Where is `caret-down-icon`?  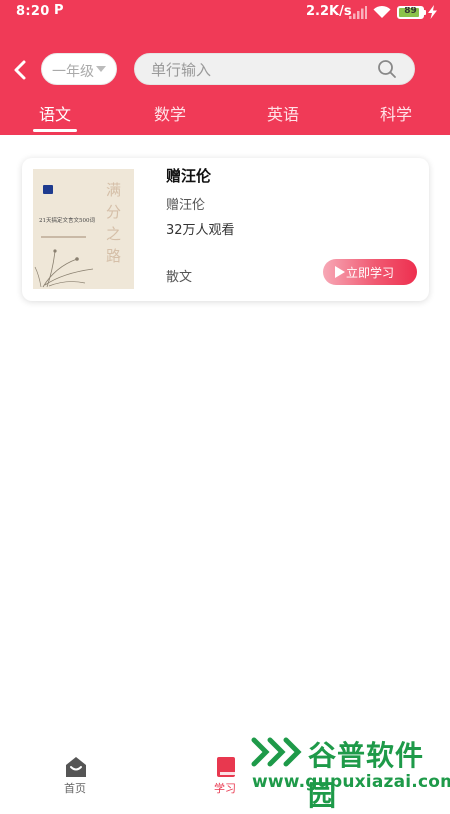
caret-down-icon is located at coordinates (101, 69).